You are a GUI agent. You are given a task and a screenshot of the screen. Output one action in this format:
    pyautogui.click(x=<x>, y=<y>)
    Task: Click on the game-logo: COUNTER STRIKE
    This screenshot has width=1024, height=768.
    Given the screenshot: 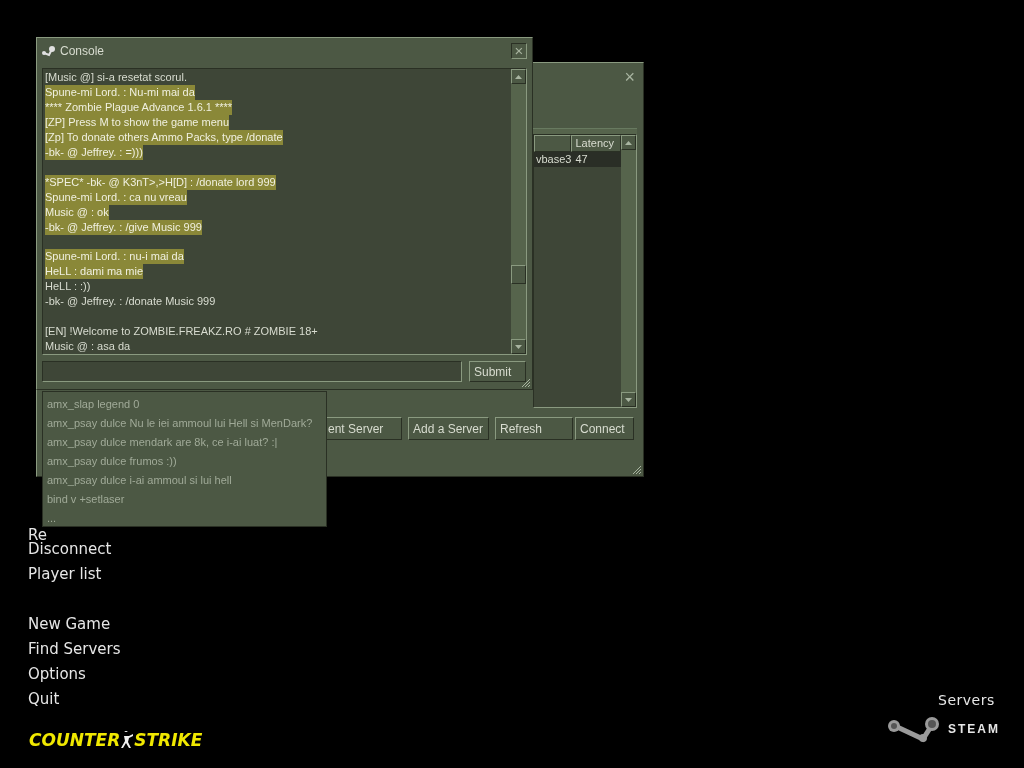 What is the action you would take?
    pyautogui.click(x=116, y=740)
    